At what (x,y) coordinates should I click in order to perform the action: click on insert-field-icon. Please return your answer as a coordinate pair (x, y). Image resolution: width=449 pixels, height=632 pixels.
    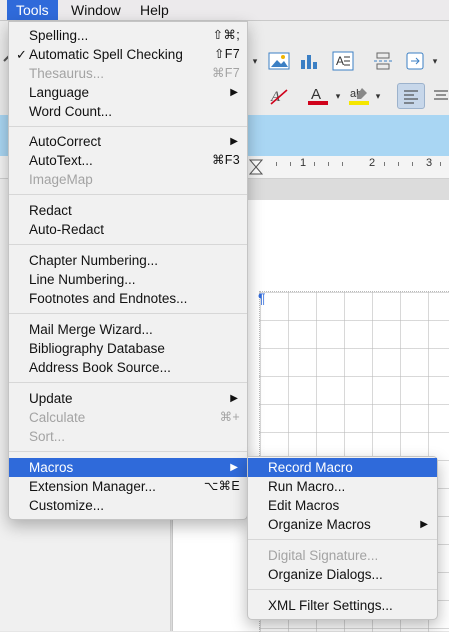
    Looking at the image, I should click on (415, 61).